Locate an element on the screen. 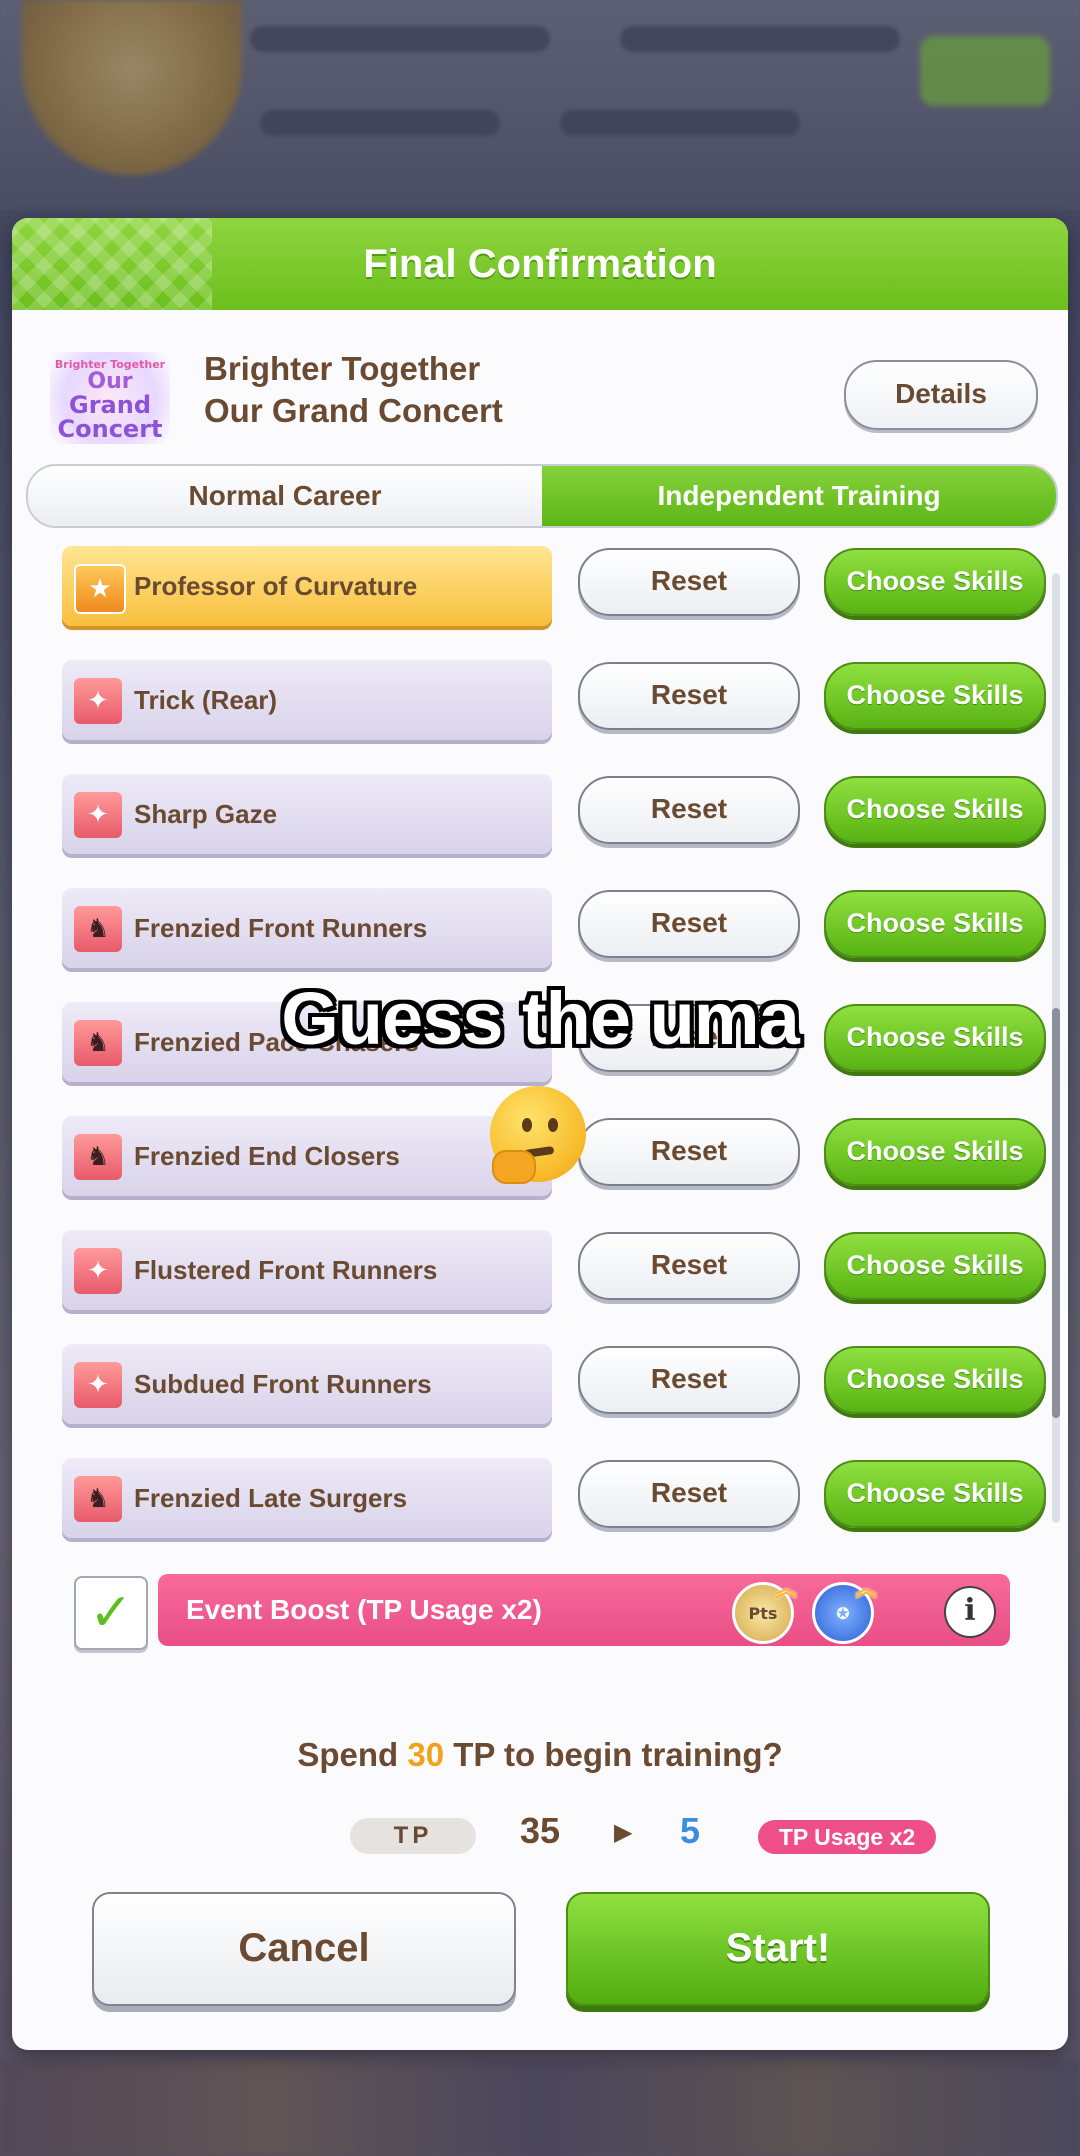 The height and width of the screenshot is (2156, 1080). event-logo-line3: Grand is located at coordinates (110, 405).